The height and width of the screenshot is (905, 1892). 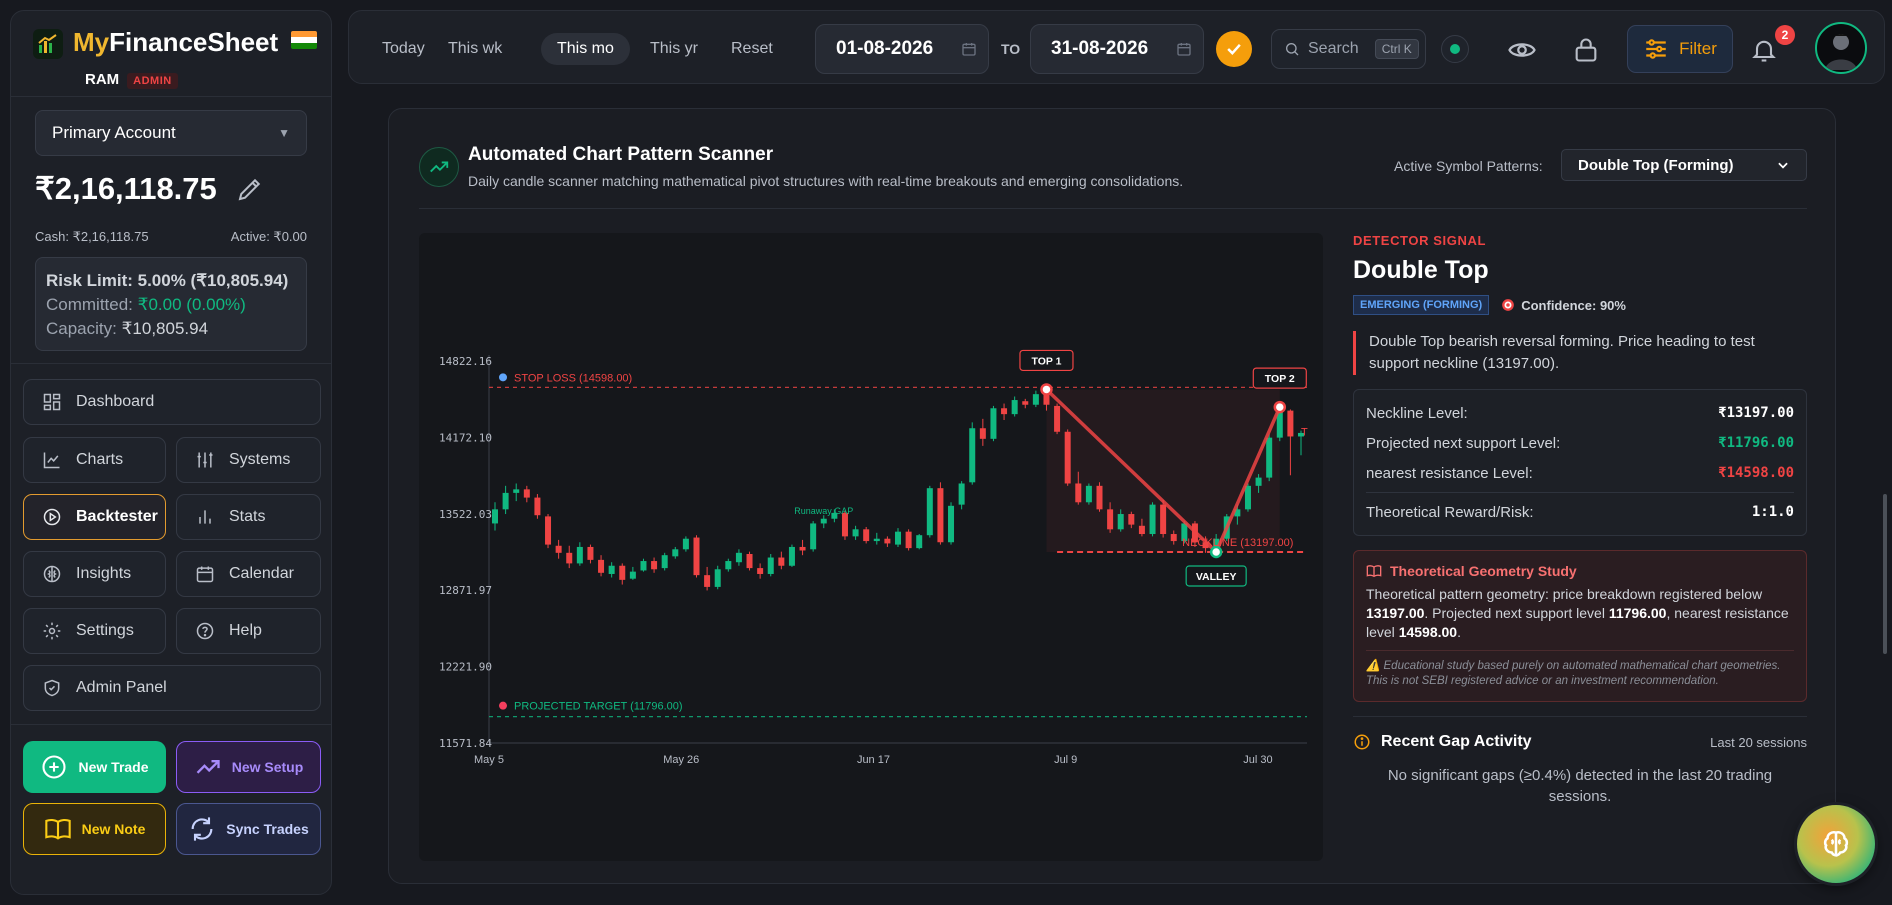 What do you see at coordinates (465, 590) in the screenshot?
I see `y-tick-label: 12871.97` at bounding box center [465, 590].